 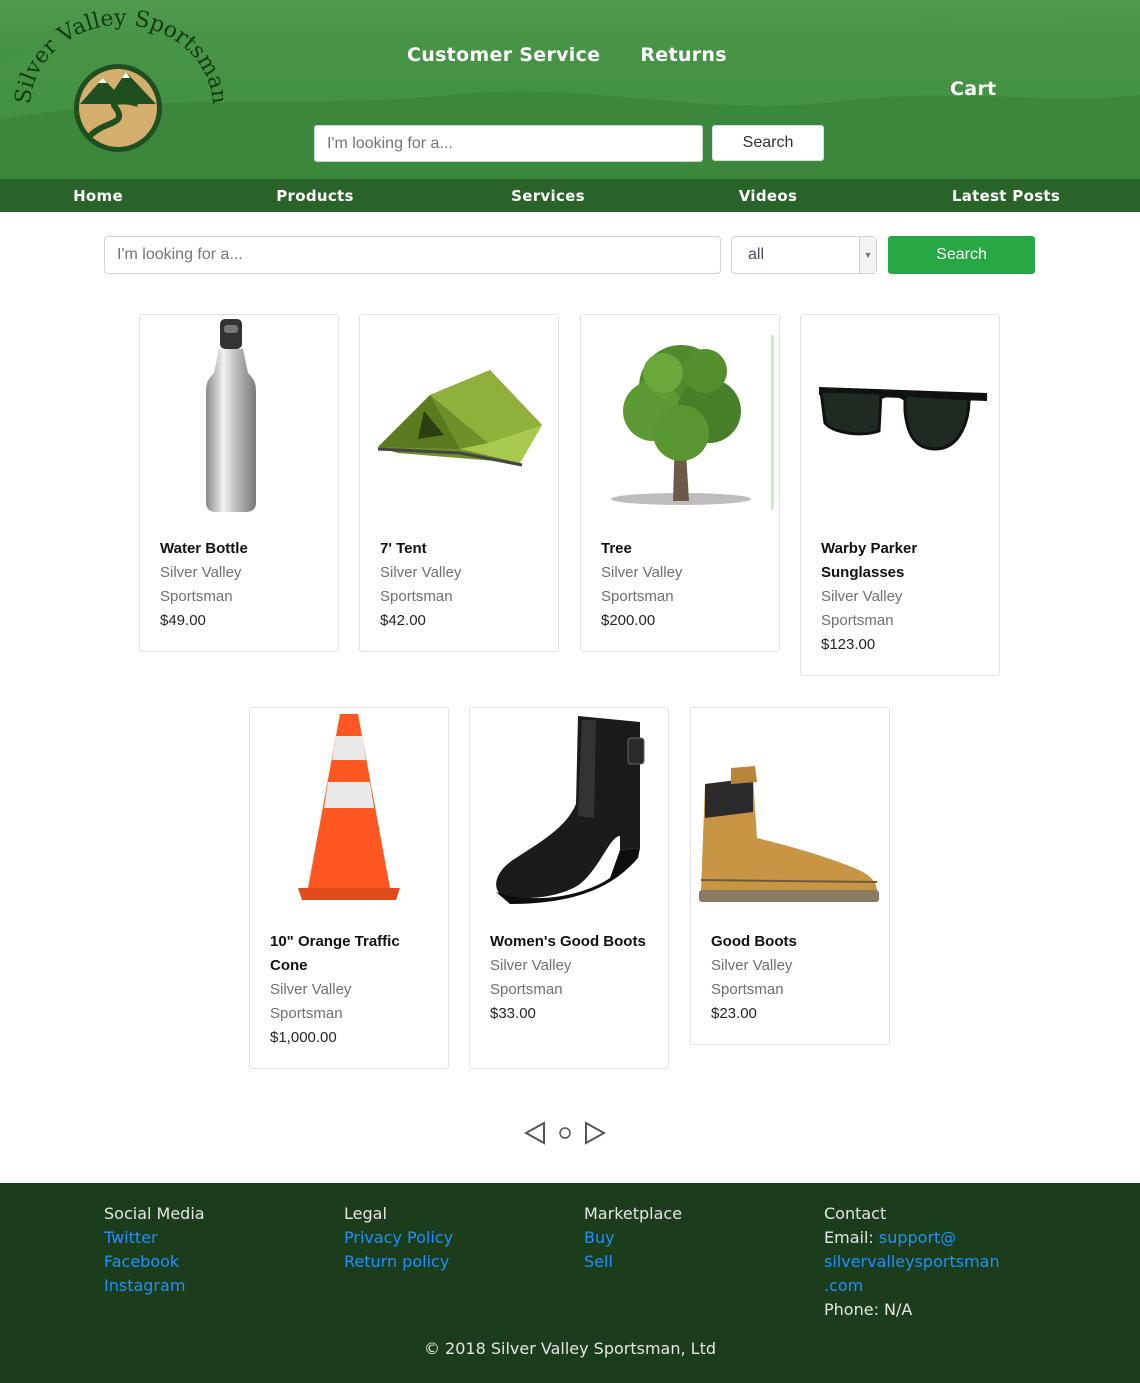 What do you see at coordinates (633, 1262) in the screenshot?
I see `sell-link: Sell` at bounding box center [633, 1262].